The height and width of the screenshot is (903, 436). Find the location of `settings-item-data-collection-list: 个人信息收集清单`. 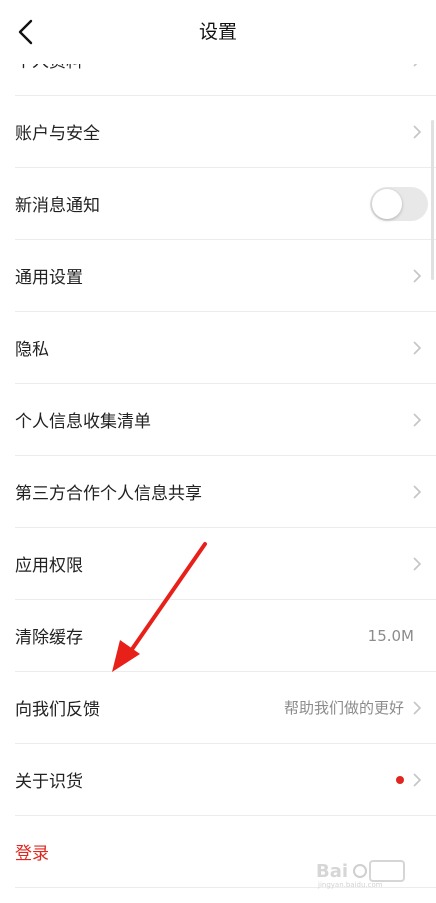

settings-item-data-collection-list: 个人信息收集清单 is located at coordinates (225, 420).